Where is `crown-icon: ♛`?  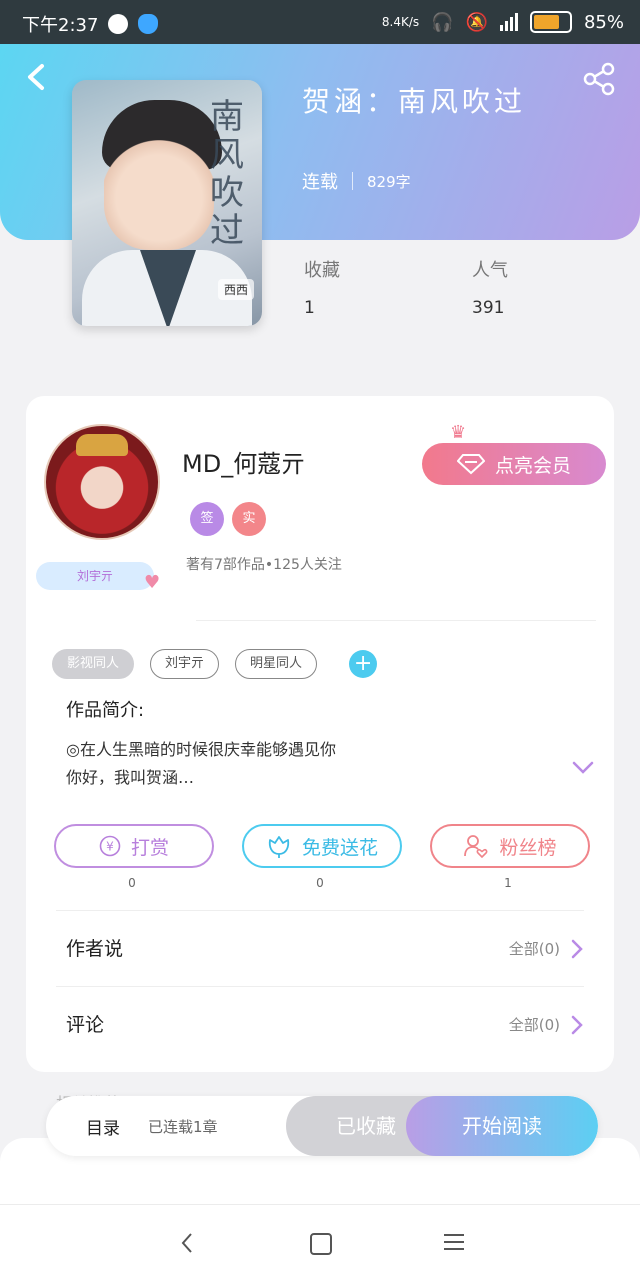 crown-icon: ♛ is located at coordinates (458, 432).